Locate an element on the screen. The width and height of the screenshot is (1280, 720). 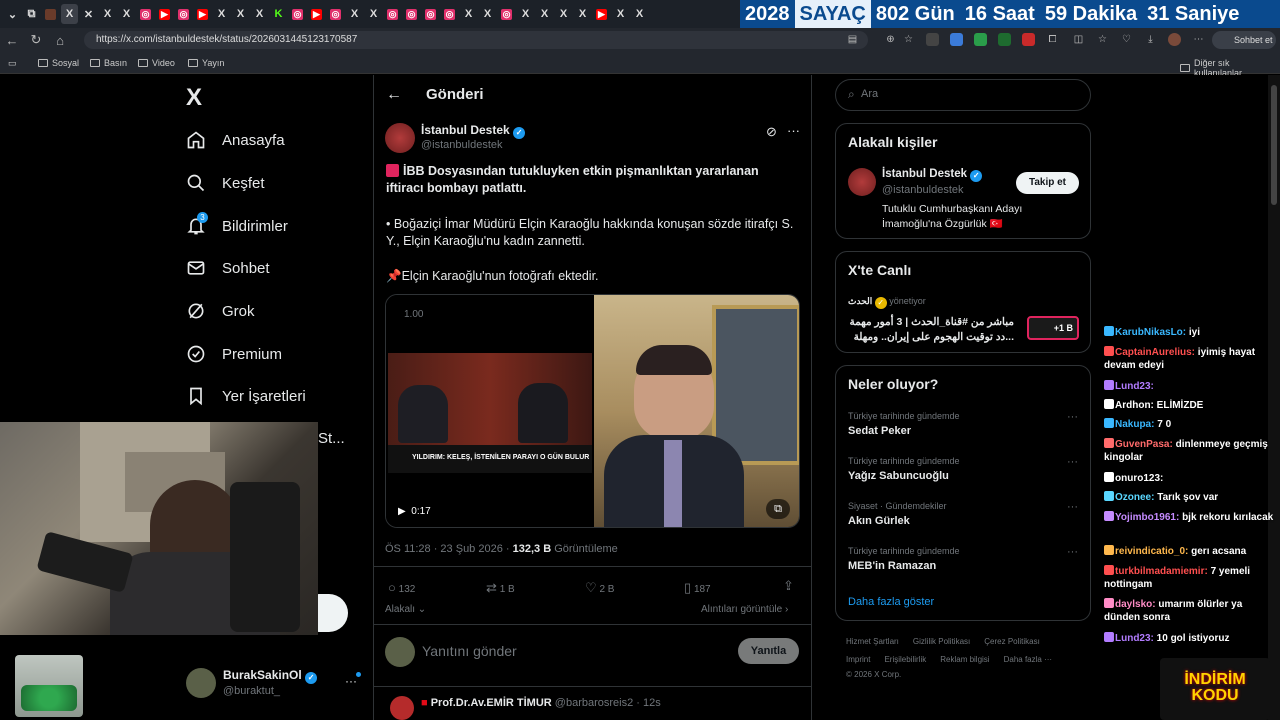
nav-home: Anasayfa is located at coordinates (235, 140).